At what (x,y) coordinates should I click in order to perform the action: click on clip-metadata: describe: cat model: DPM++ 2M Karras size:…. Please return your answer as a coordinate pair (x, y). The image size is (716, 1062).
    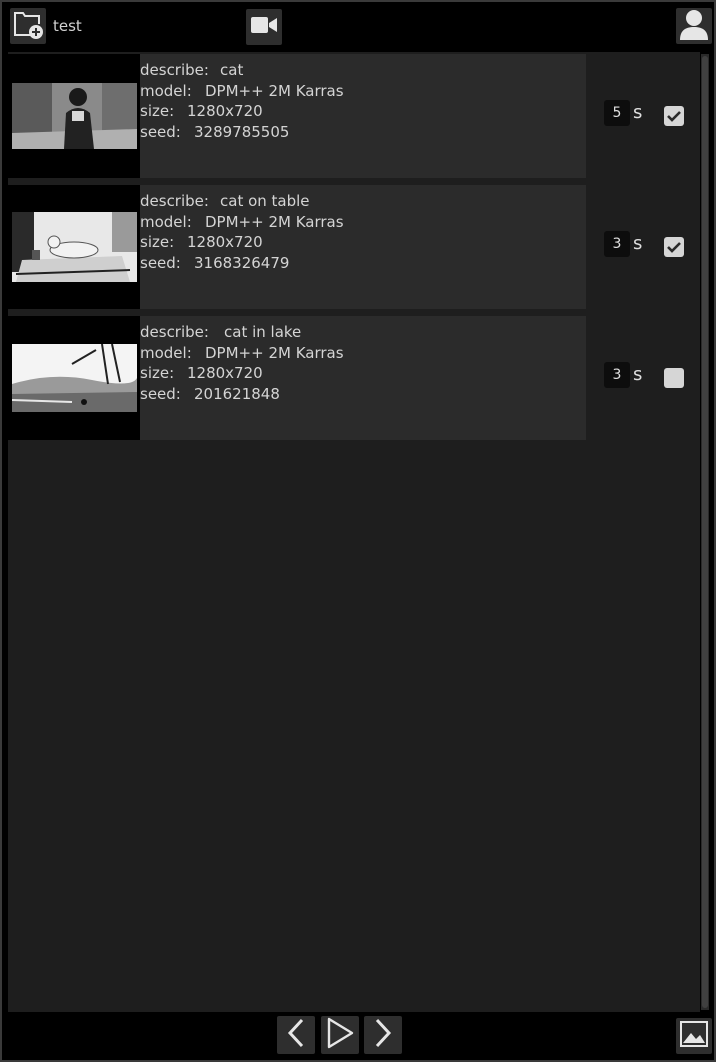
    Looking at the image, I should click on (242, 101).